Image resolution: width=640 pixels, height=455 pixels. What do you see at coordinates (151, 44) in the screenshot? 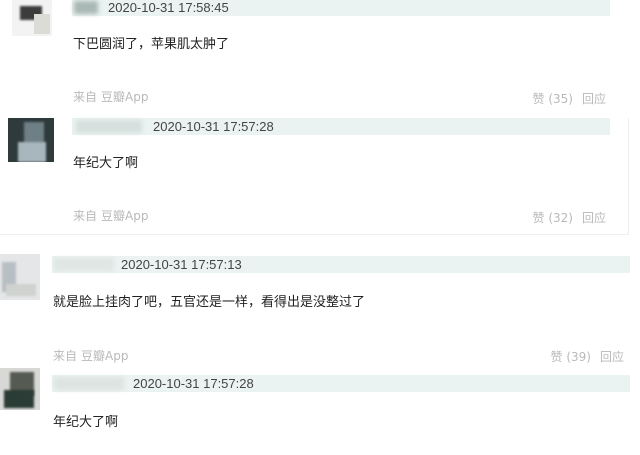
I see `comment-text: 下巴圆润了，苹果肌太肿了` at bounding box center [151, 44].